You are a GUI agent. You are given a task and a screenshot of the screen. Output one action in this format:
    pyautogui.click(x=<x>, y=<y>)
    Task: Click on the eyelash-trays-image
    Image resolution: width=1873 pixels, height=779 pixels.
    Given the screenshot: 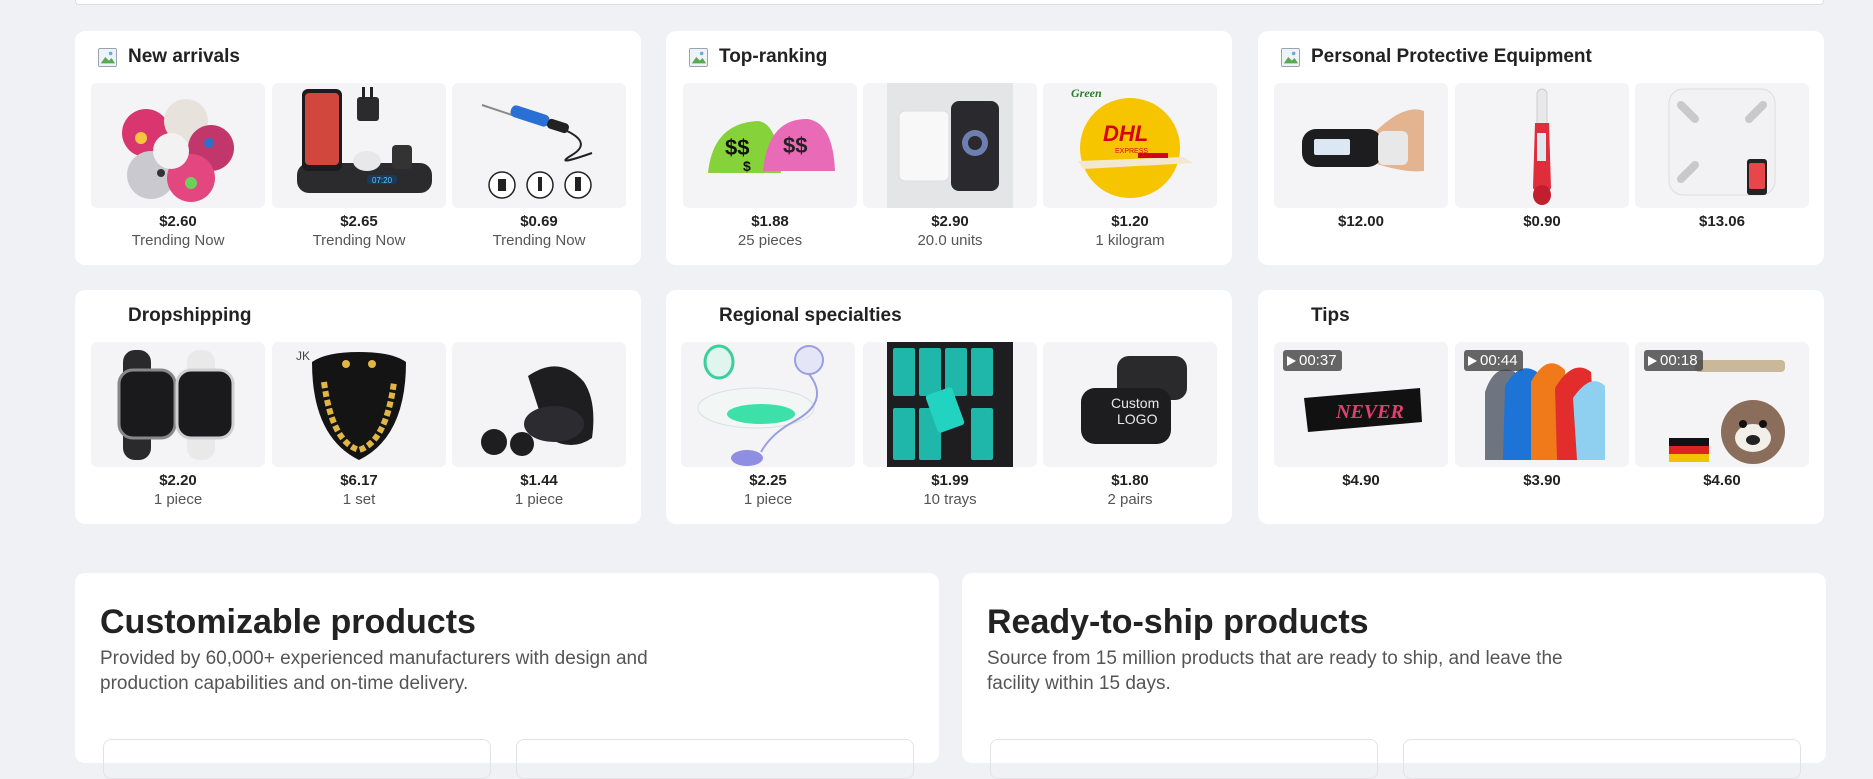 What is the action you would take?
    pyautogui.click(x=950, y=404)
    